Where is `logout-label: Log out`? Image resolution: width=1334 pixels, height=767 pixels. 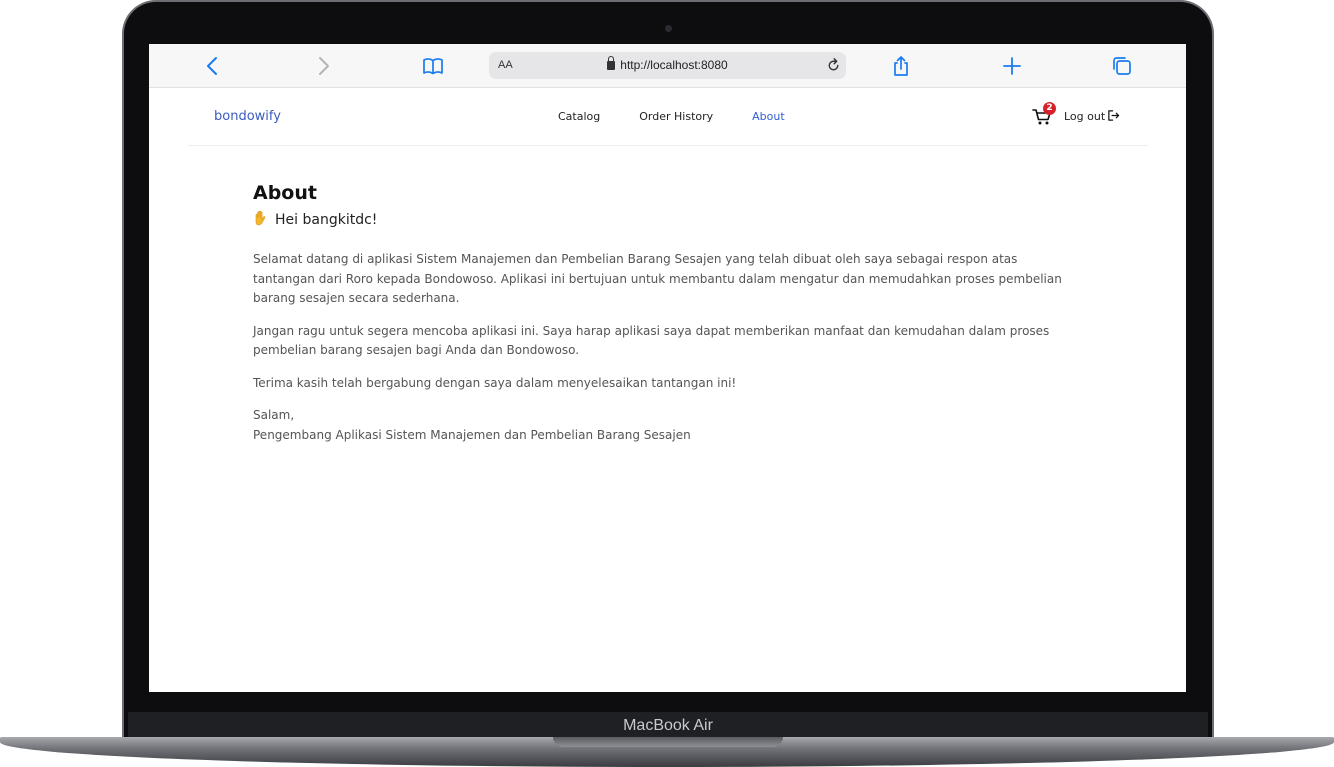 logout-label: Log out is located at coordinates (1085, 116).